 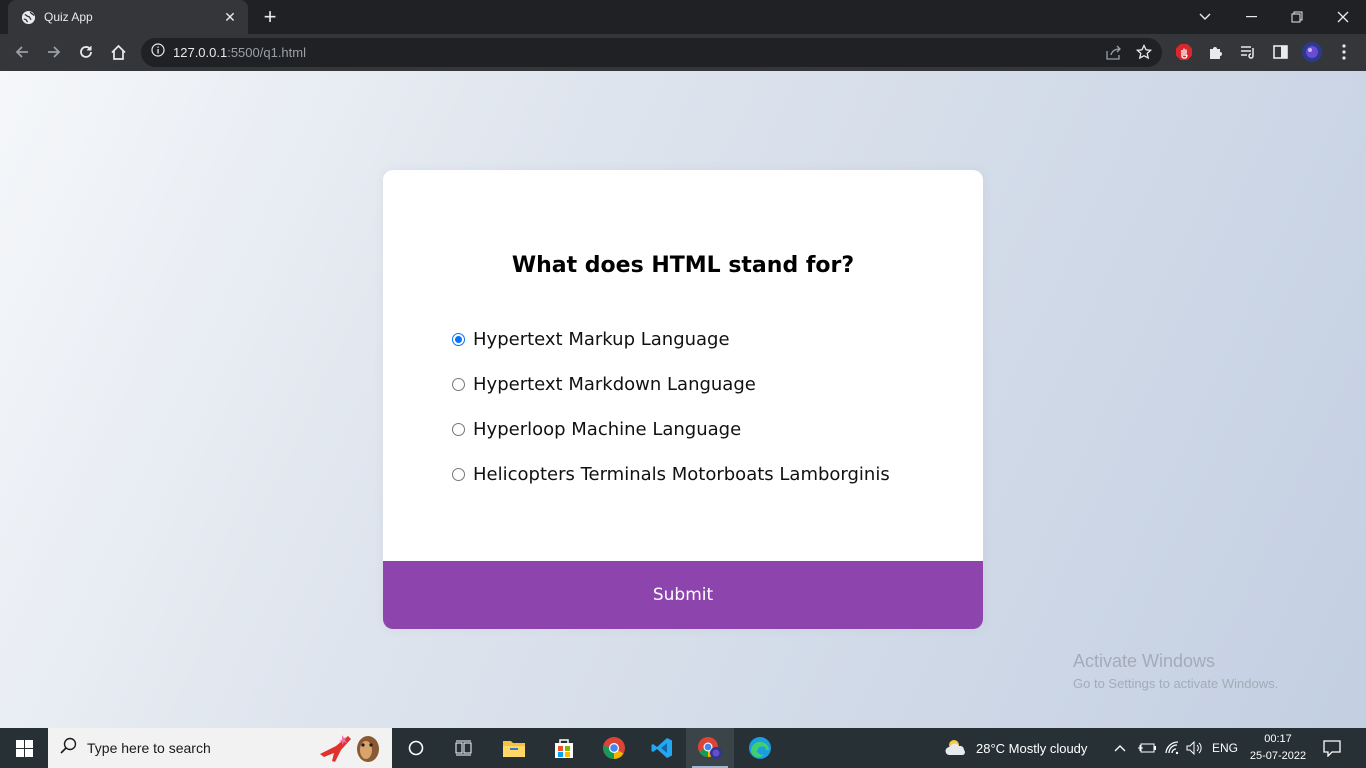 I want to click on chrome-icon, so click(x=614, y=748).